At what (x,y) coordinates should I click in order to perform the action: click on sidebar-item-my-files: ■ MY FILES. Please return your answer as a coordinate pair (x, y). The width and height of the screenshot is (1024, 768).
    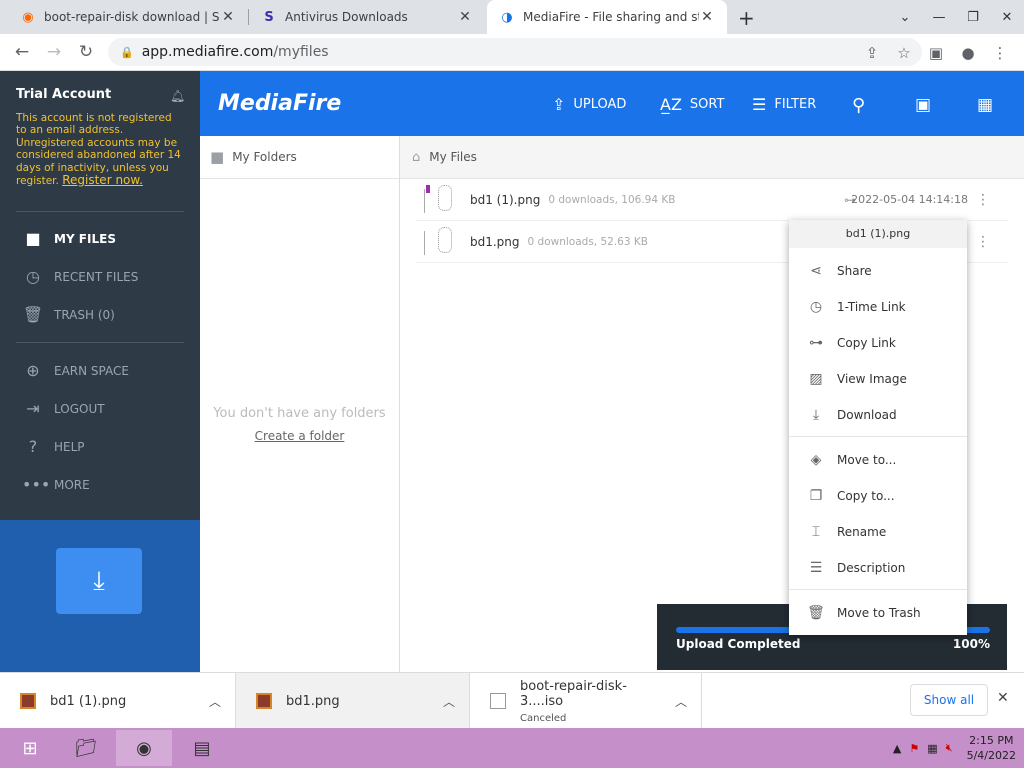
    Looking at the image, I should click on (69, 238).